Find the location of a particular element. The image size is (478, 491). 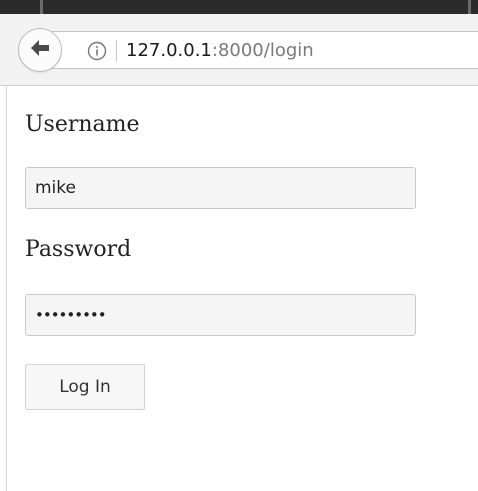

url-separator is located at coordinates (116, 51).